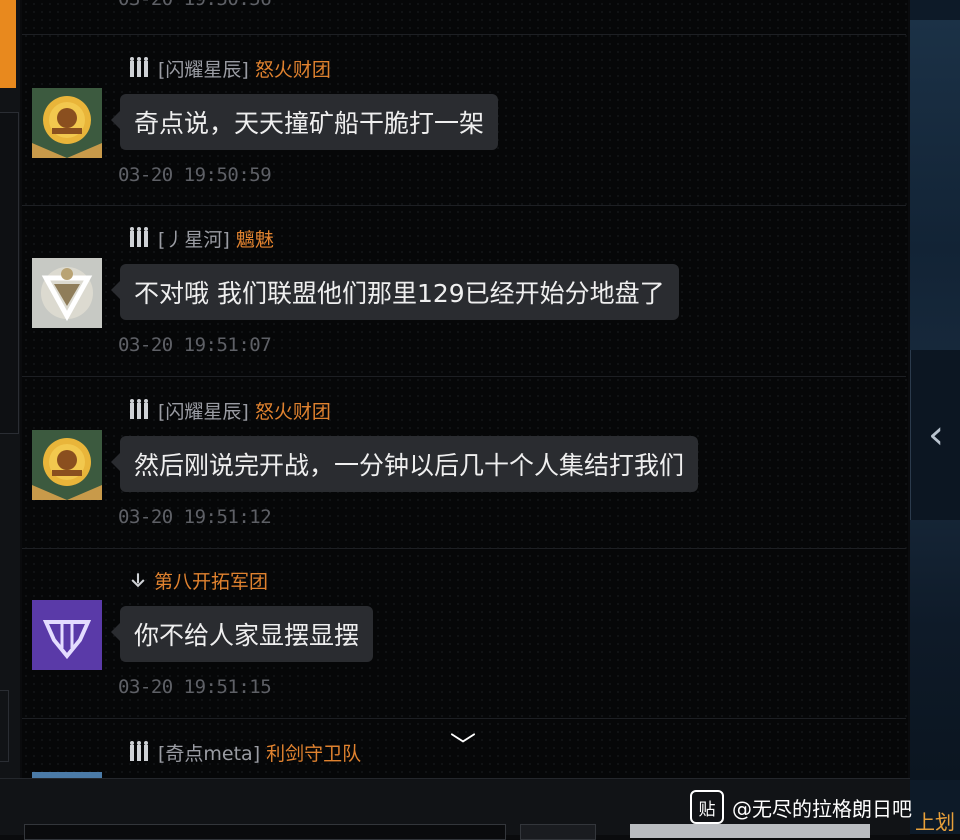  What do you see at coordinates (211, 580) in the screenshot?
I see `player-name: 第八开拓军团` at bounding box center [211, 580].